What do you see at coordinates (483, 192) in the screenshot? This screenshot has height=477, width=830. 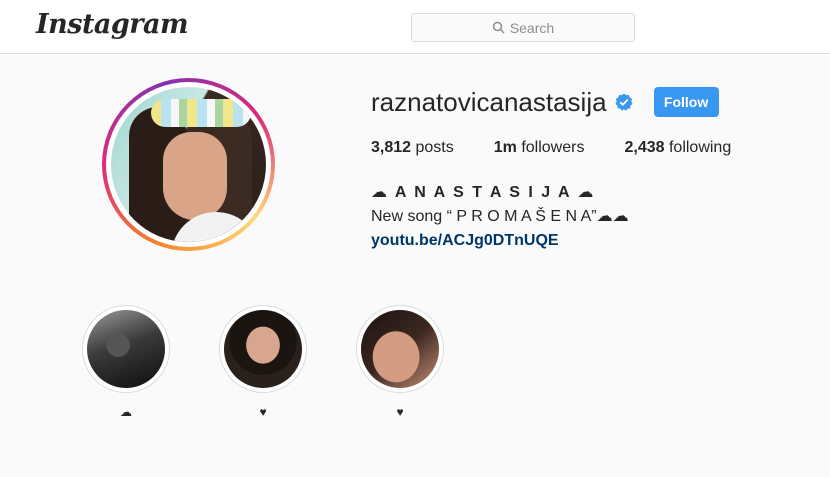 I see `bio-full-name: ☁ A N A S T A S I J A ☁` at bounding box center [483, 192].